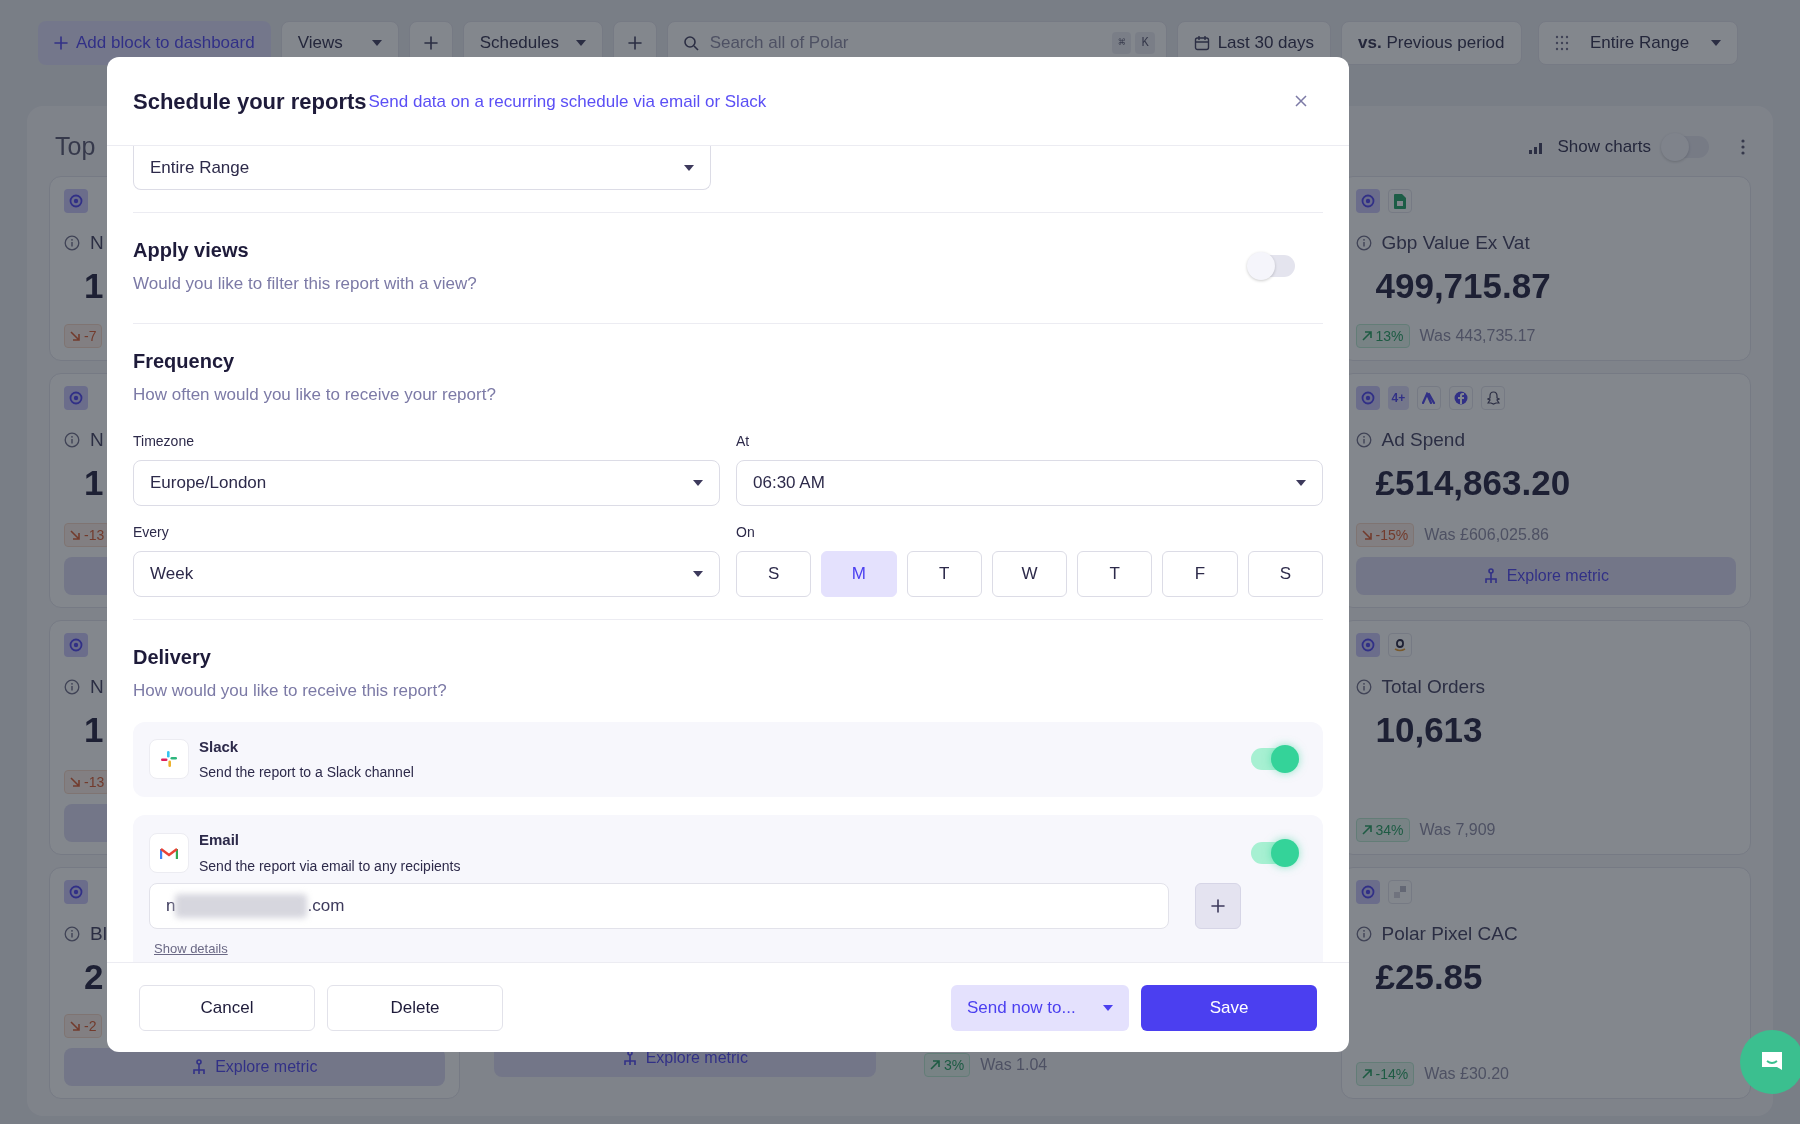 The image size is (1800, 1124). Describe the element at coordinates (1604, 147) in the screenshot. I see `show-charts-label: Show charts` at that location.